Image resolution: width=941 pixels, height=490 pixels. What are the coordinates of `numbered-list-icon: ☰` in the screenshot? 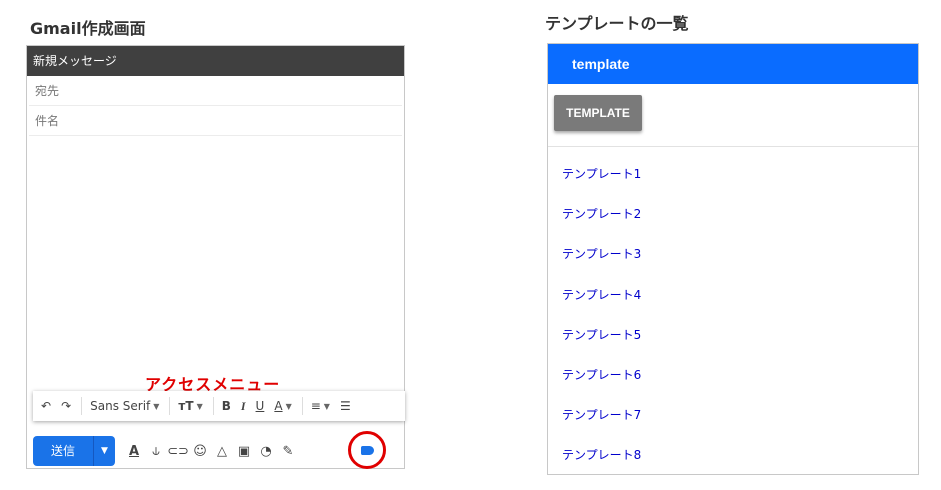 It's located at (345, 406).